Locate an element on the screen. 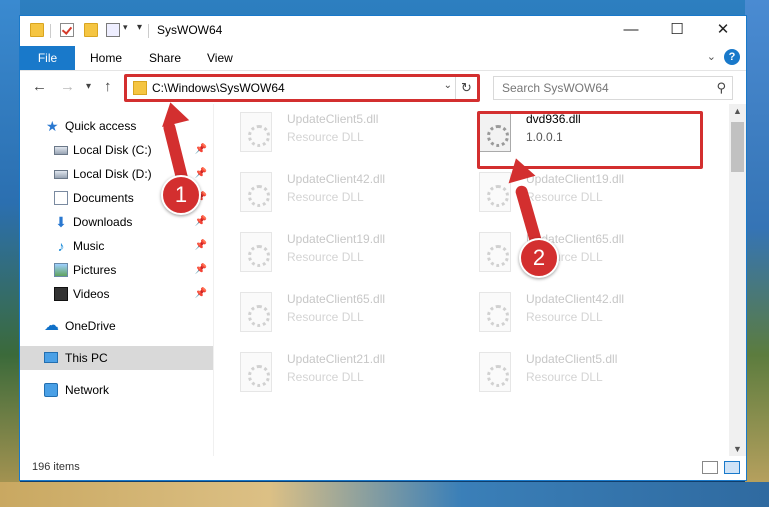  ribbon-tabs: File Home Share View ⌄ ? is located at coordinates (383, 58).